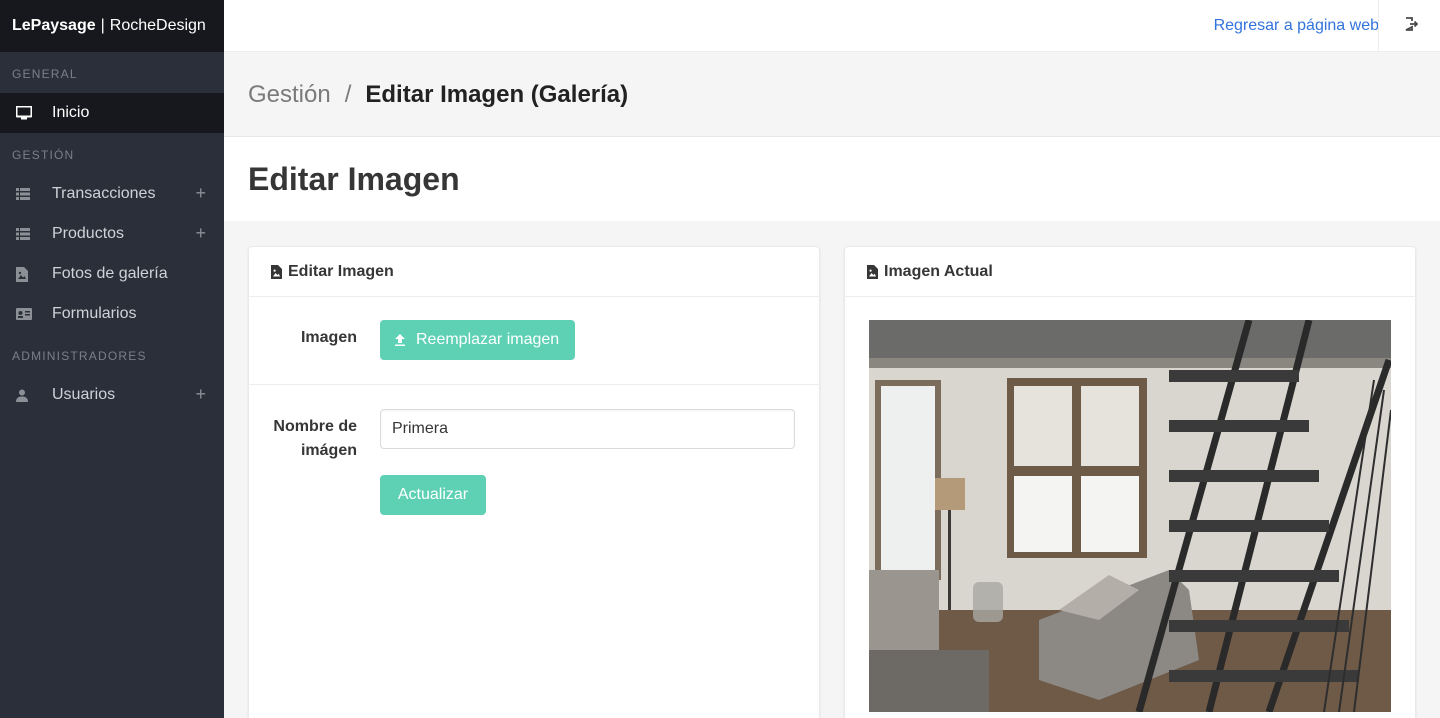  I want to click on replace-image-label: Reemplazar imagen, so click(488, 339).